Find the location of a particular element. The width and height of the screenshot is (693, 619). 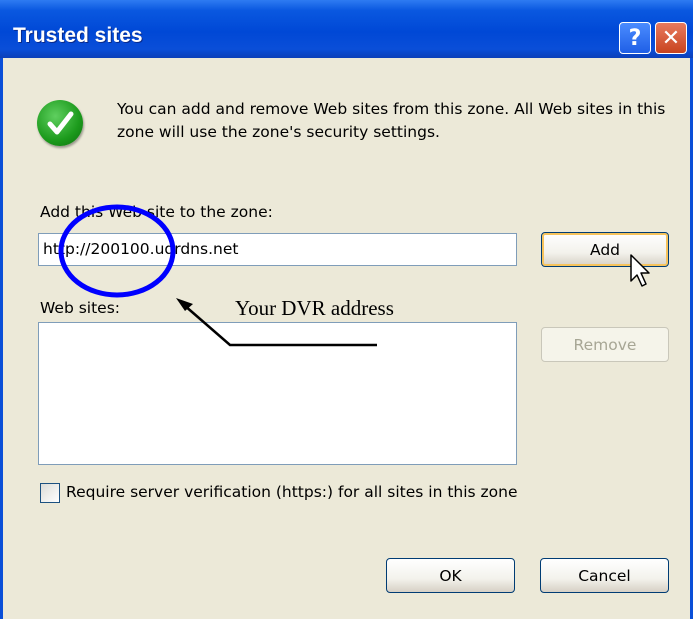

websites-label: Web sites: is located at coordinates (80, 308).